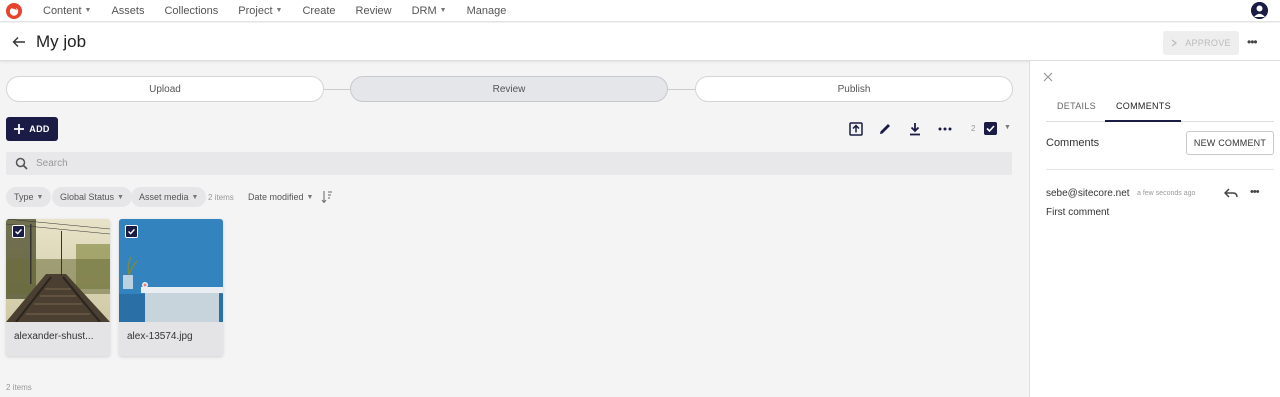  I want to click on filter-type: Type ▼, so click(29, 197).